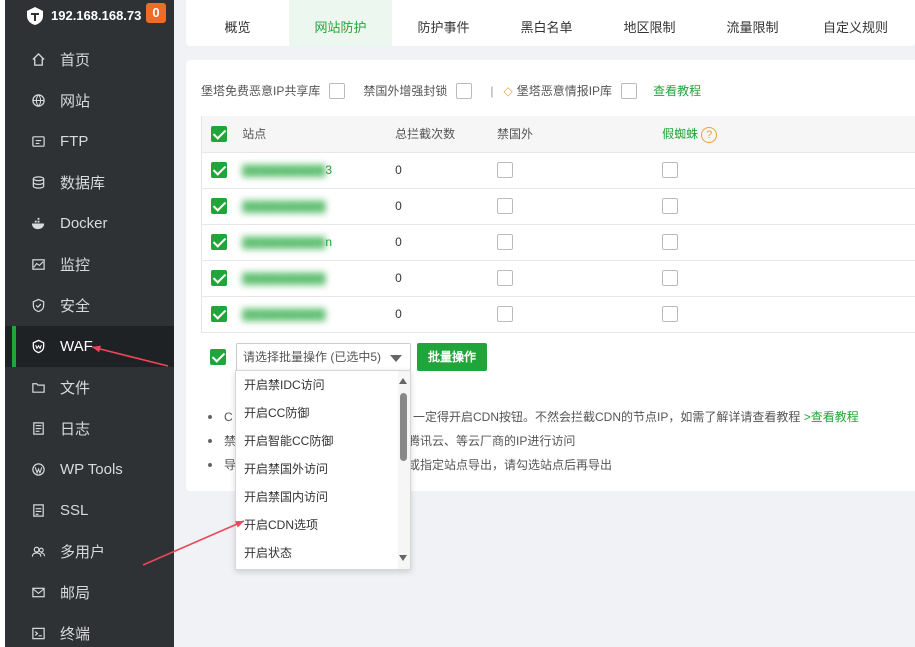 Image resolution: width=915 pixels, height=647 pixels. What do you see at coordinates (337, 90) in the screenshot?
I see `share-ip-checkbox` at bounding box center [337, 90].